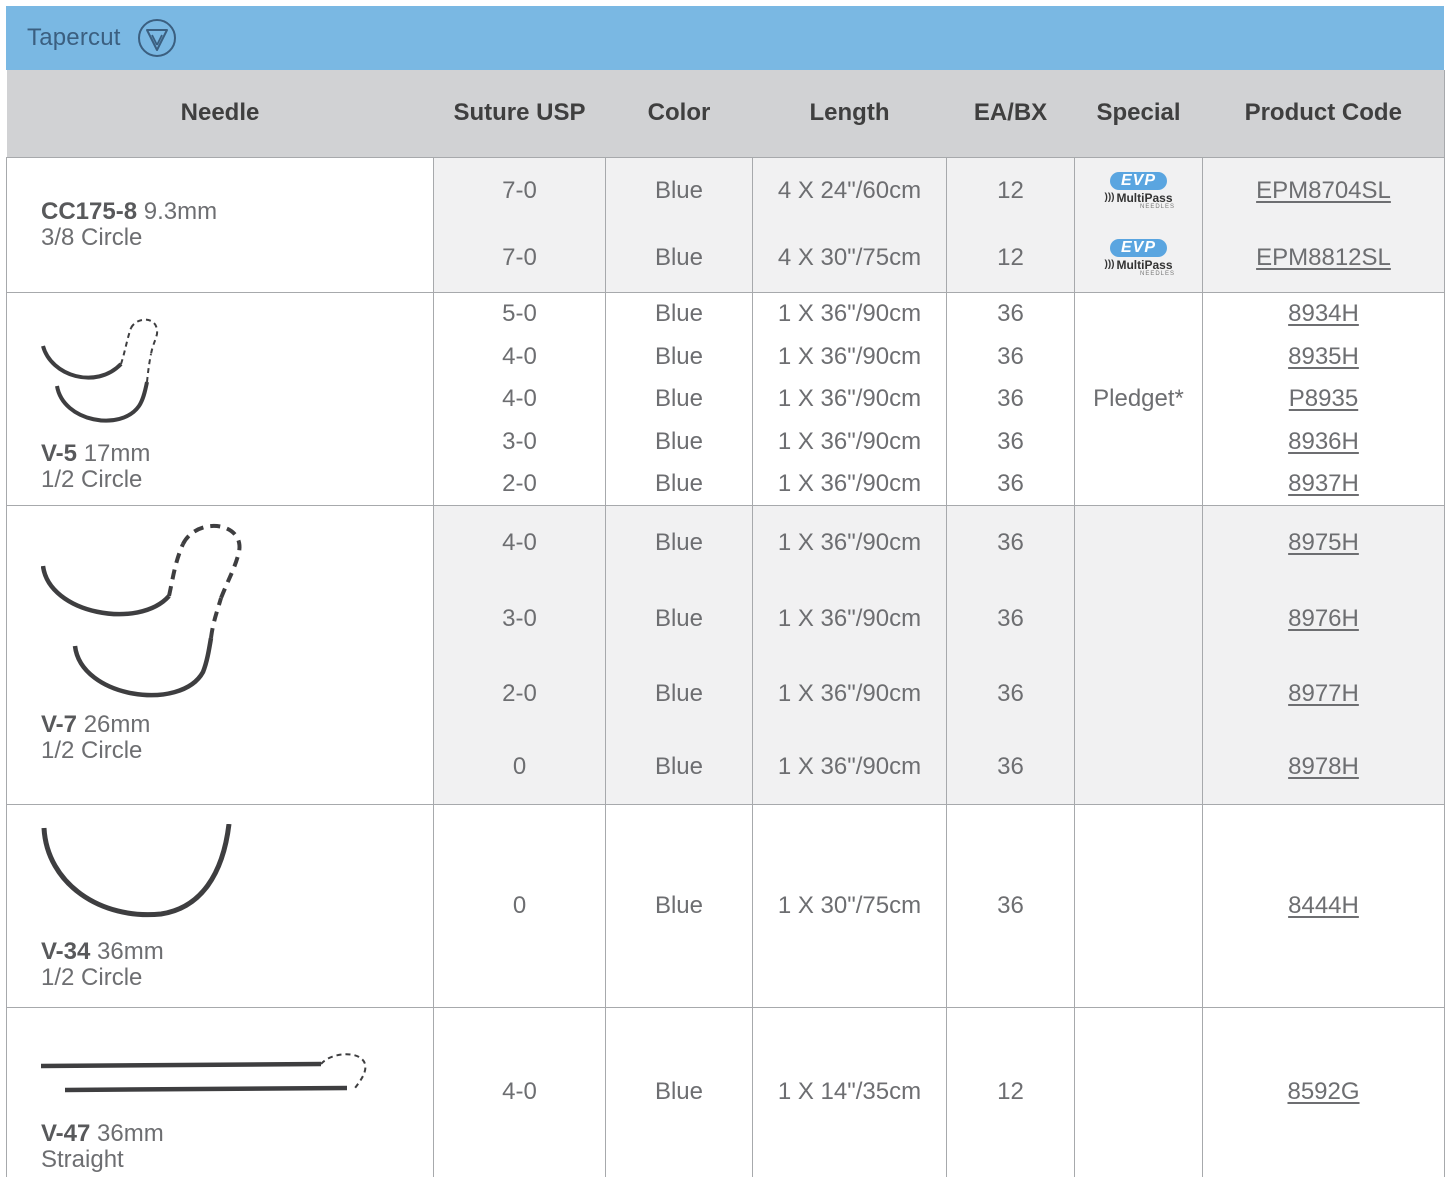 This screenshot has width=1449, height=1177. Describe the element at coordinates (1138, 114) in the screenshot. I see `header-special: Special` at that location.